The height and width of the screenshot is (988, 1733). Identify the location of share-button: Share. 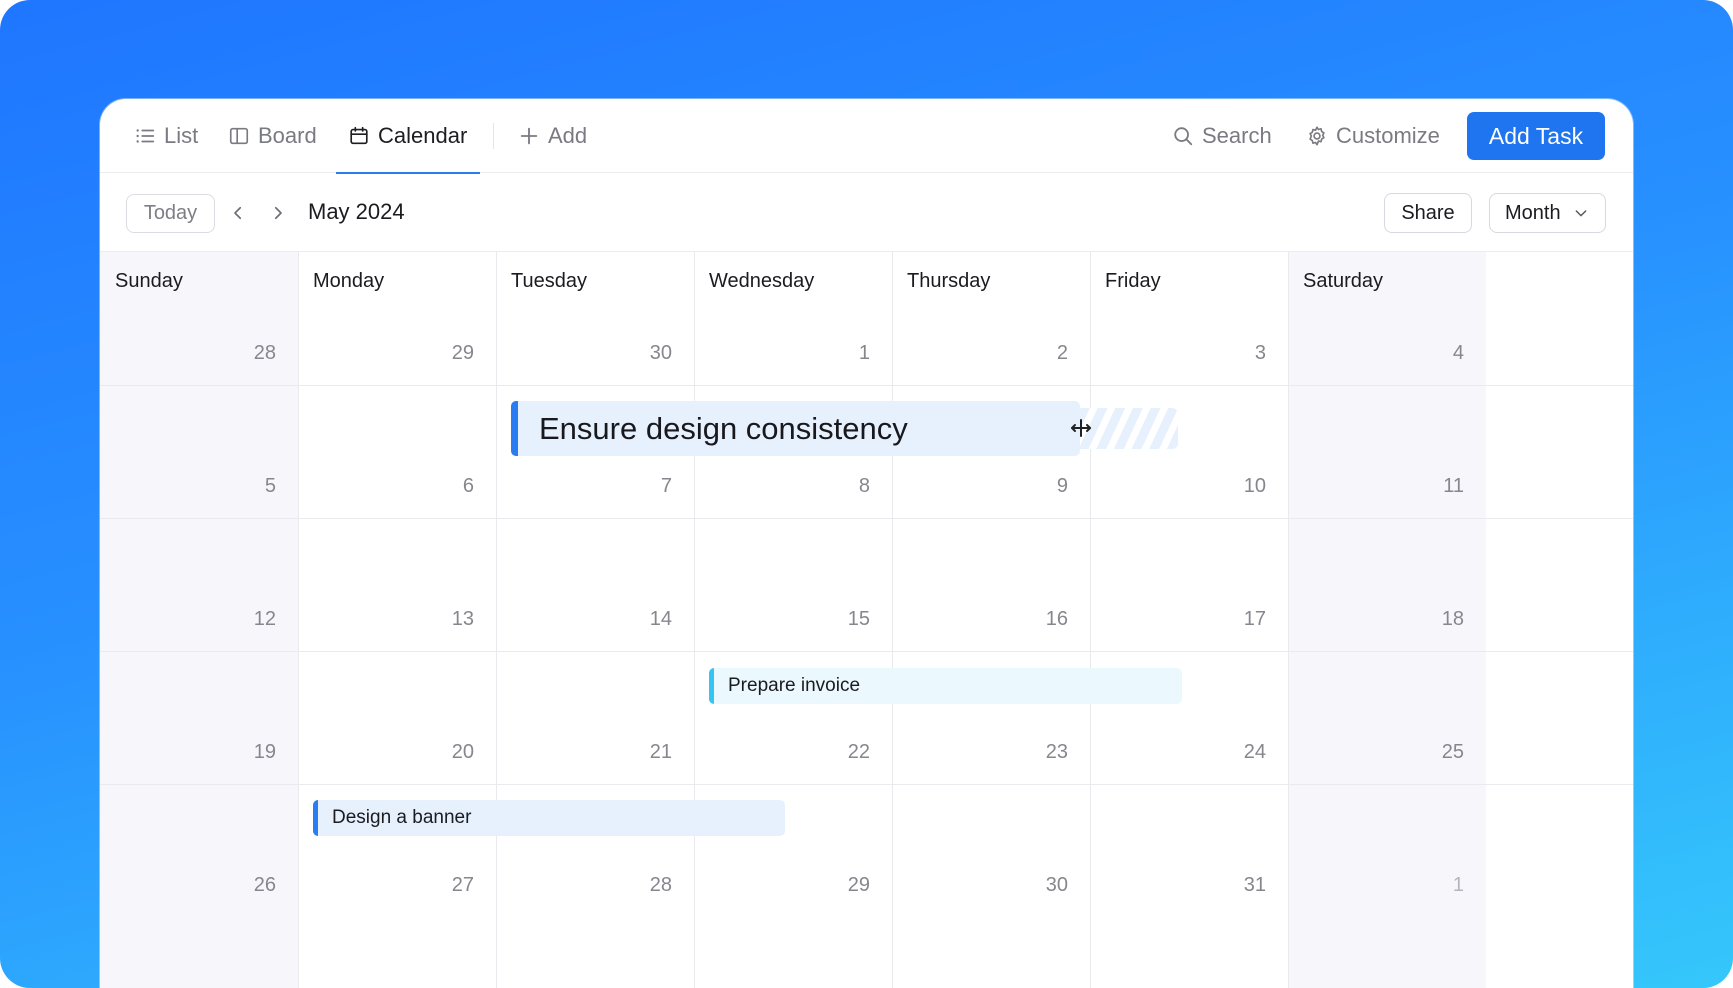
(1428, 213).